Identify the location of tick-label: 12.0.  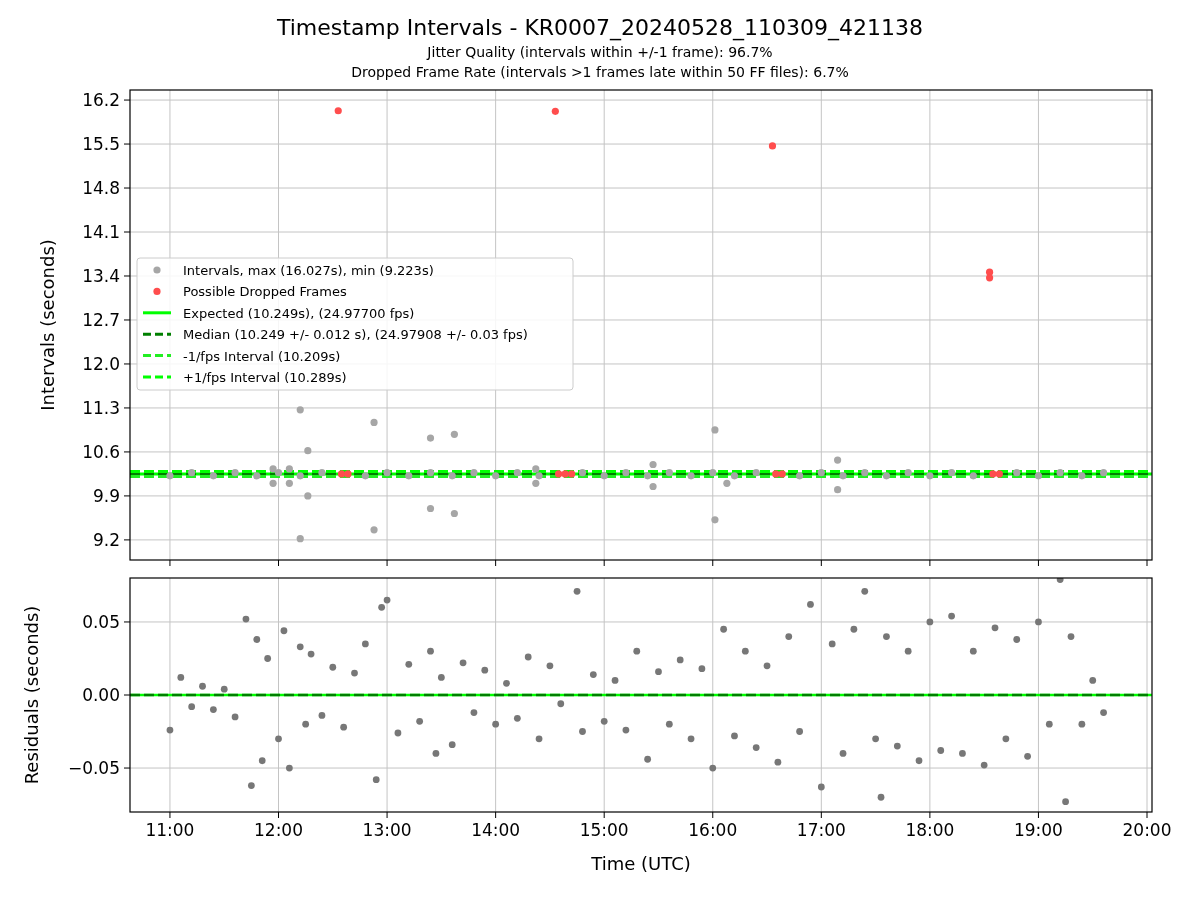
(101, 363).